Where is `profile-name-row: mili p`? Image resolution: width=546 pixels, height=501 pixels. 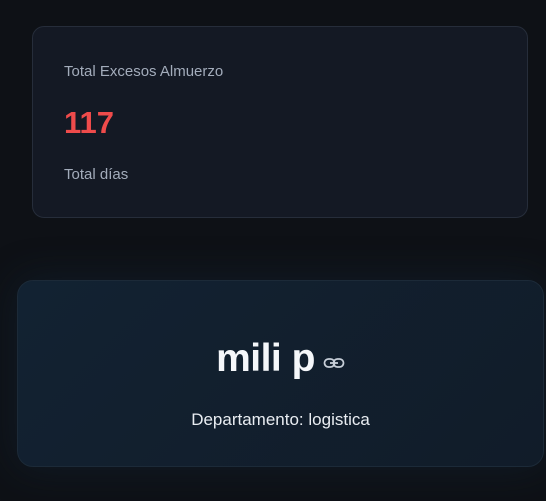
profile-name-row: mili p is located at coordinates (280, 359).